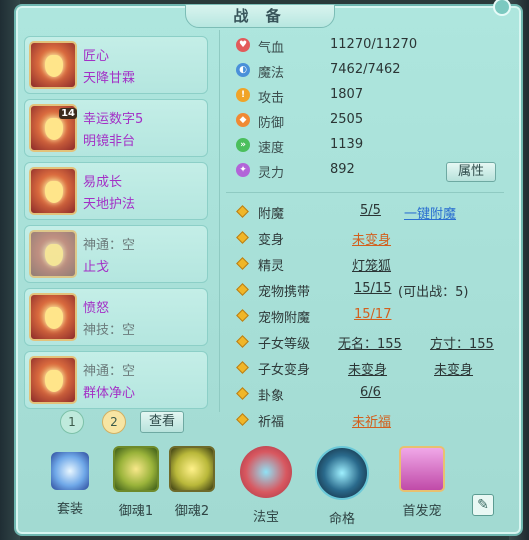  What do you see at coordinates (367, 96) in the screenshot?
I see `stat-attack: ! 攻击 1807` at bounding box center [367, 96].